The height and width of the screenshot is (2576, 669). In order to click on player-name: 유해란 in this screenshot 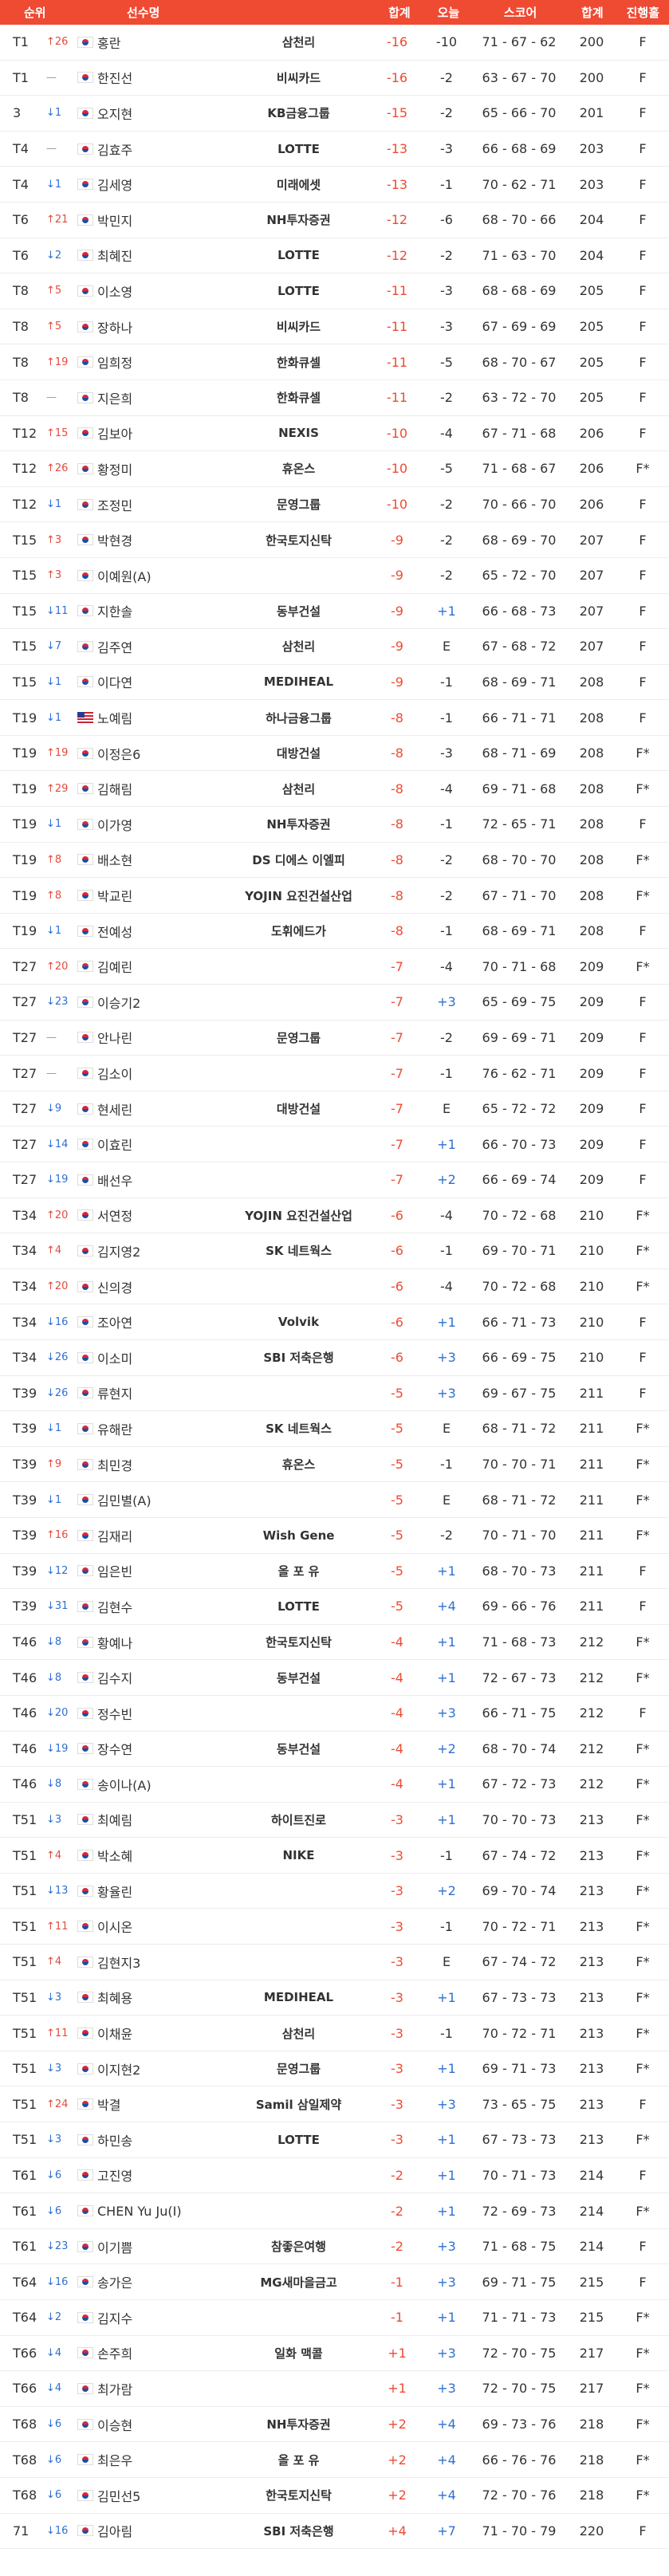, I will do `click(161, 1428)`.